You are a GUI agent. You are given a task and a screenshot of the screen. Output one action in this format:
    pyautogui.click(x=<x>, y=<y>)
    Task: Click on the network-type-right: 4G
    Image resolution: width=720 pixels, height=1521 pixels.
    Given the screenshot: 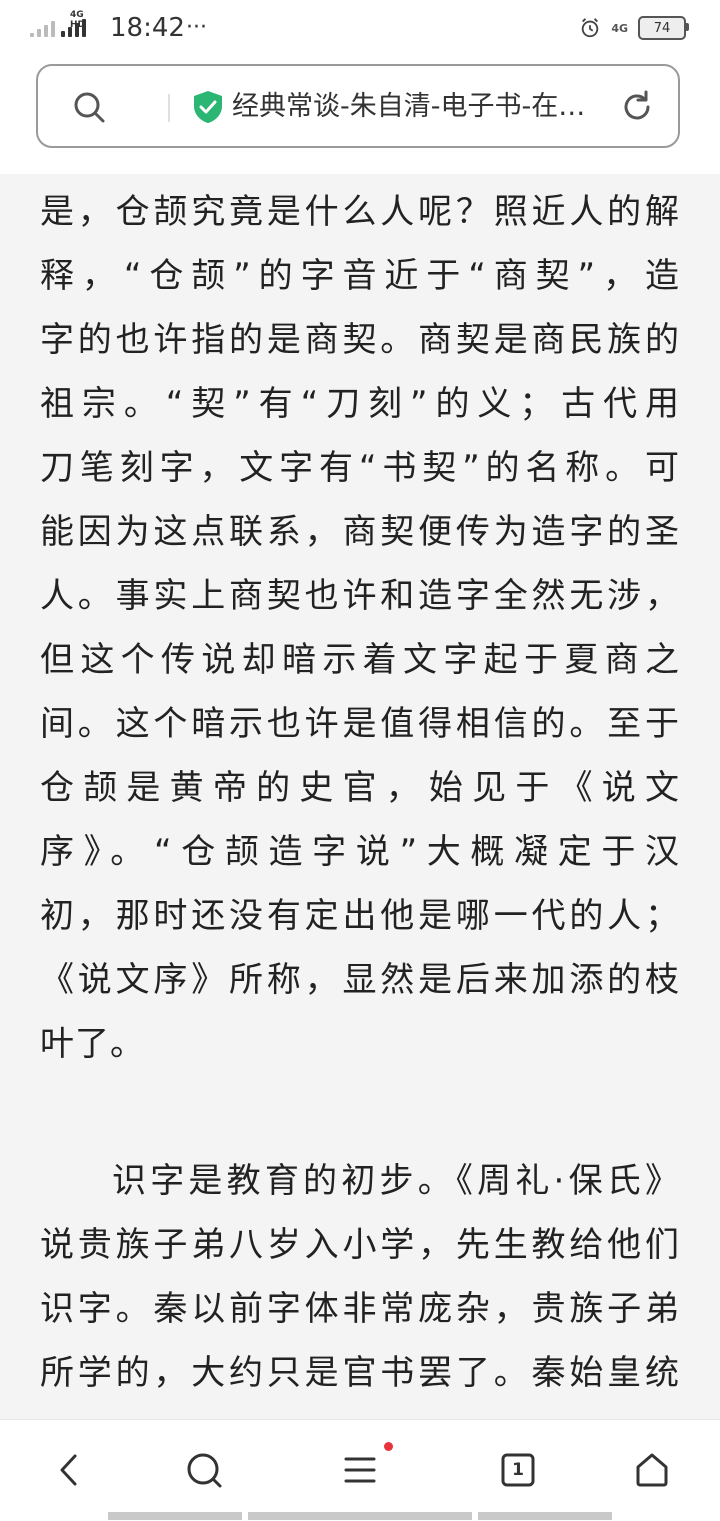 What is the action you would take?
    pyautogui.click(x=619, y=28)
    